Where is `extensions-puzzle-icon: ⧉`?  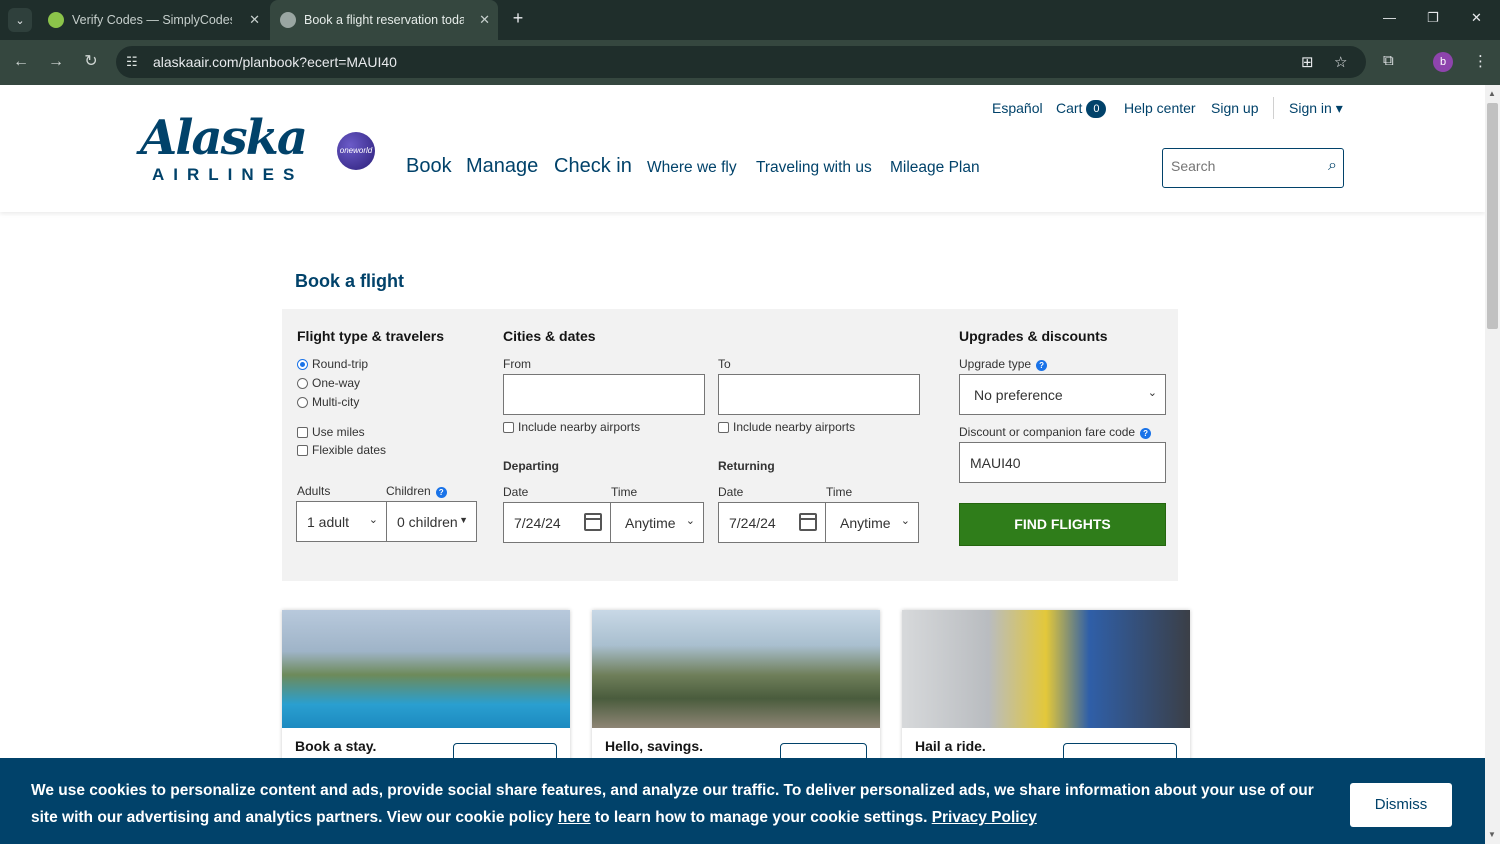 extensions-puzzle-icon: ⧉ is located at coordinates (1388, 60).